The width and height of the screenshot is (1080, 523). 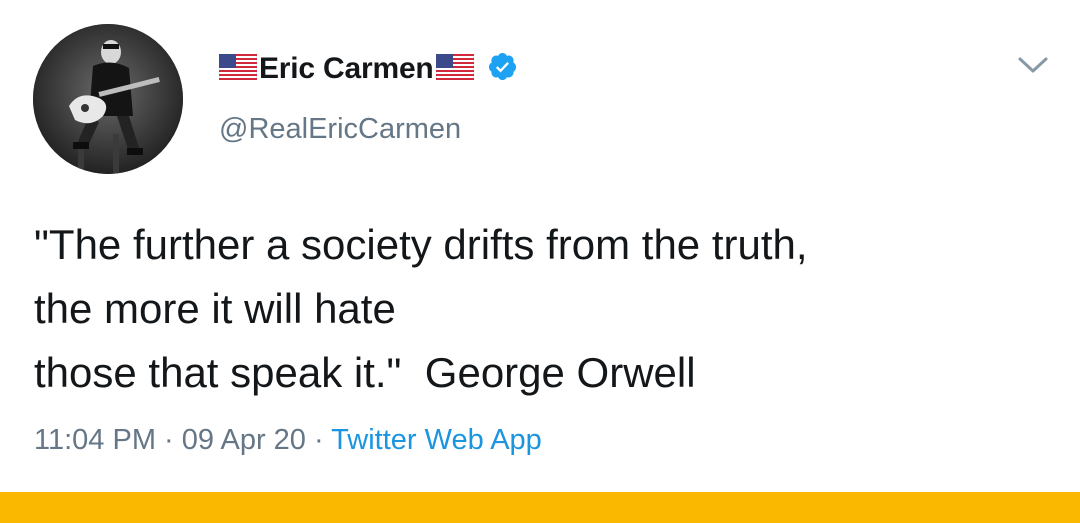 What do you see at coordinates (95, 440) in the screenshot?
I see `tweet-time: 11:04 PM` at bounding box center [95, 440].